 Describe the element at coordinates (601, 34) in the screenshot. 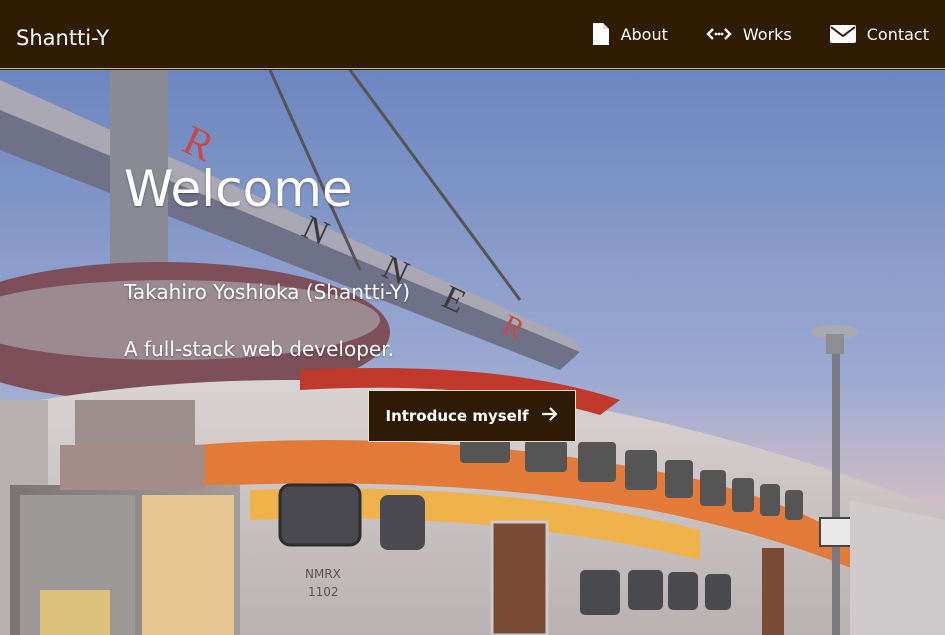

I see `document-icon` at that location.